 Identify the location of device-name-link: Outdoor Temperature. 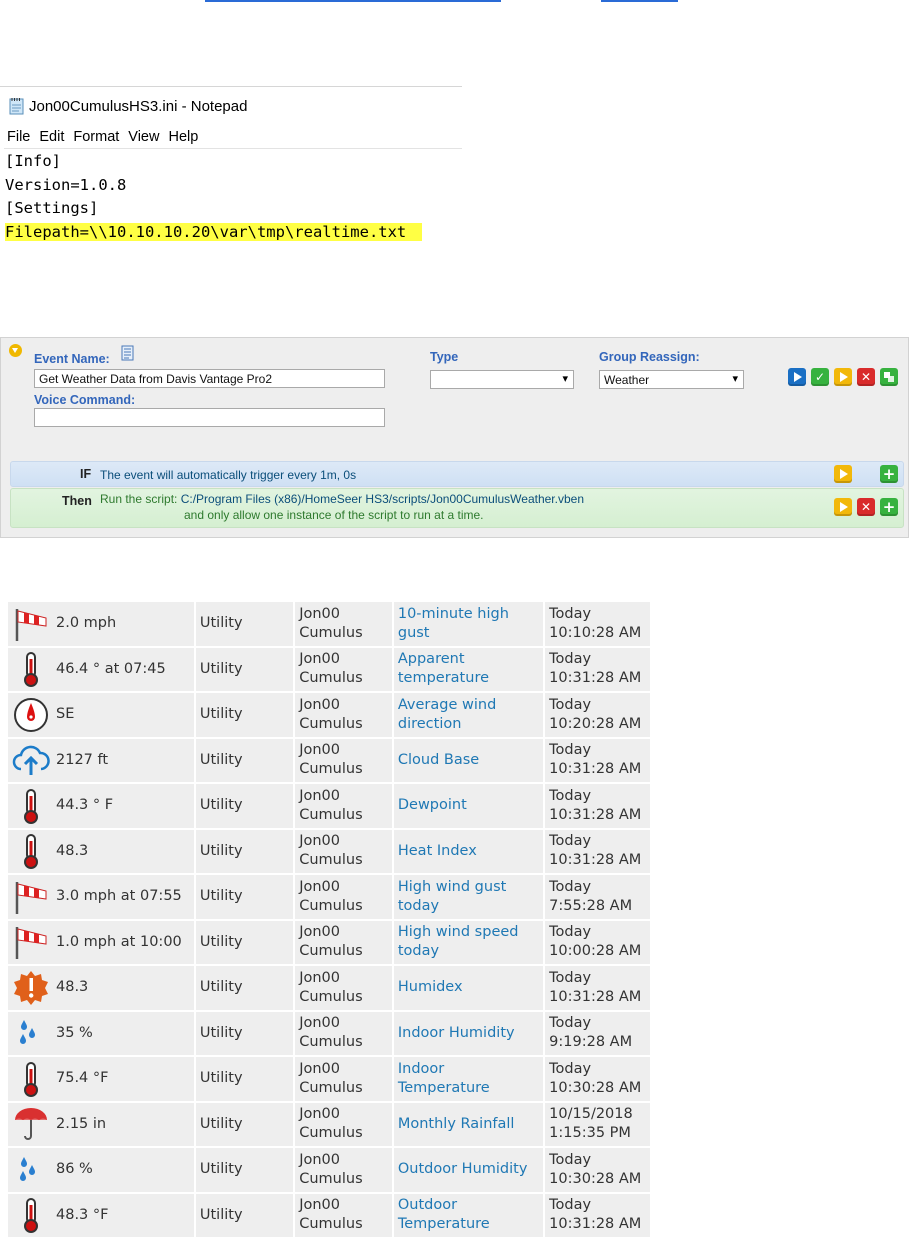
(444, 1214).